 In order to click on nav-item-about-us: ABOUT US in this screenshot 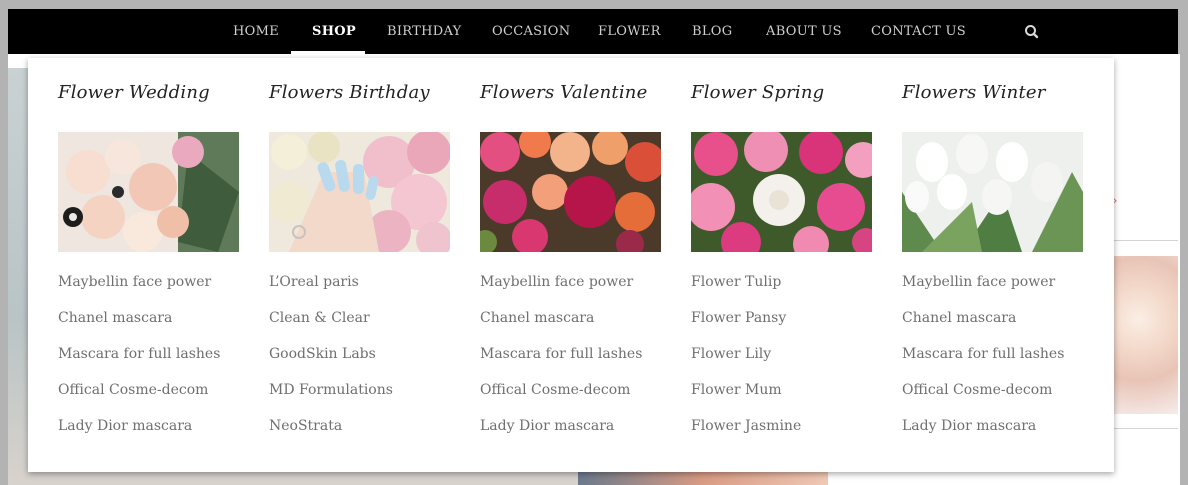, I will do `click(804, 31)`.